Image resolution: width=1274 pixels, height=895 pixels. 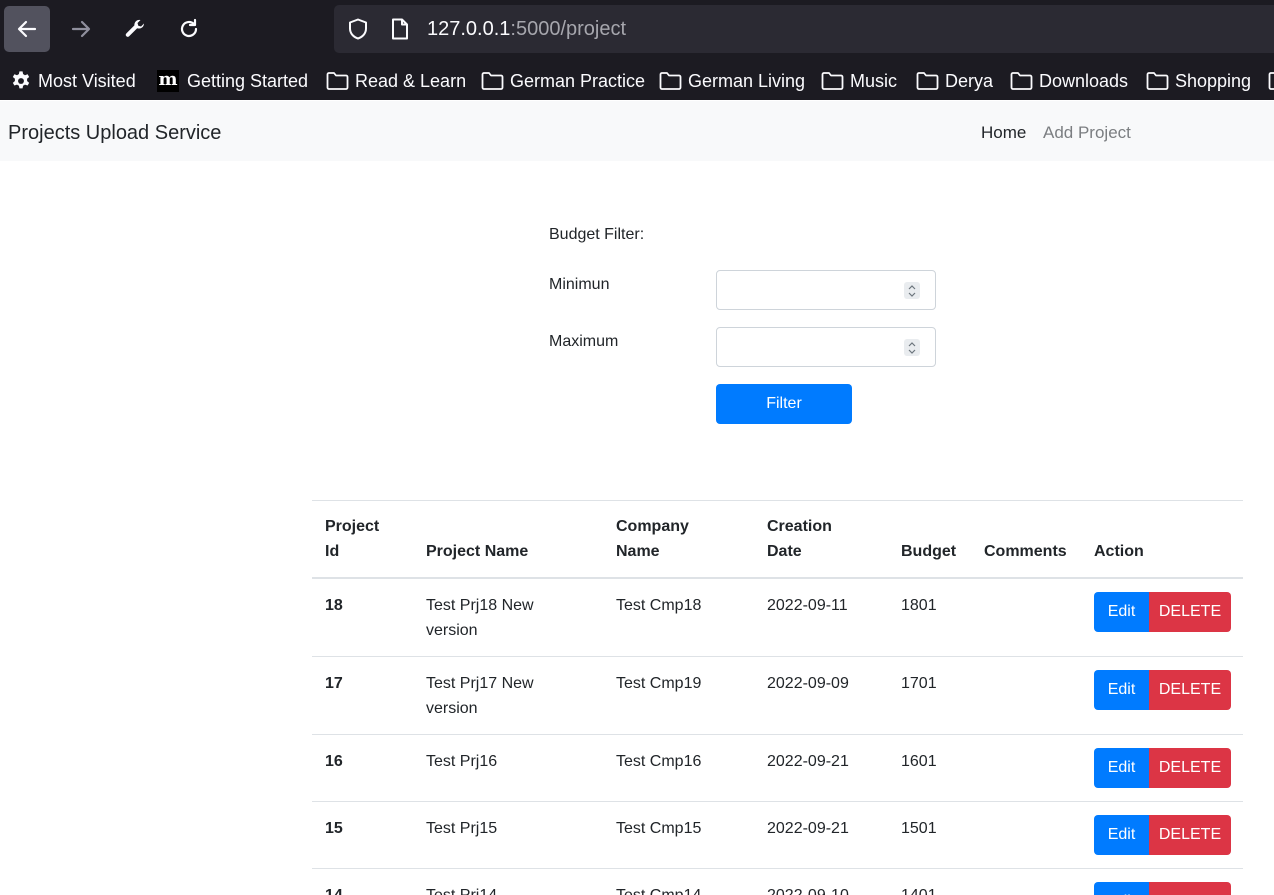 What do you see at coordinates (480, 683) in the screenshot?
I see `cell-line: Test Prj17 New` at bounding box center [480, 683].